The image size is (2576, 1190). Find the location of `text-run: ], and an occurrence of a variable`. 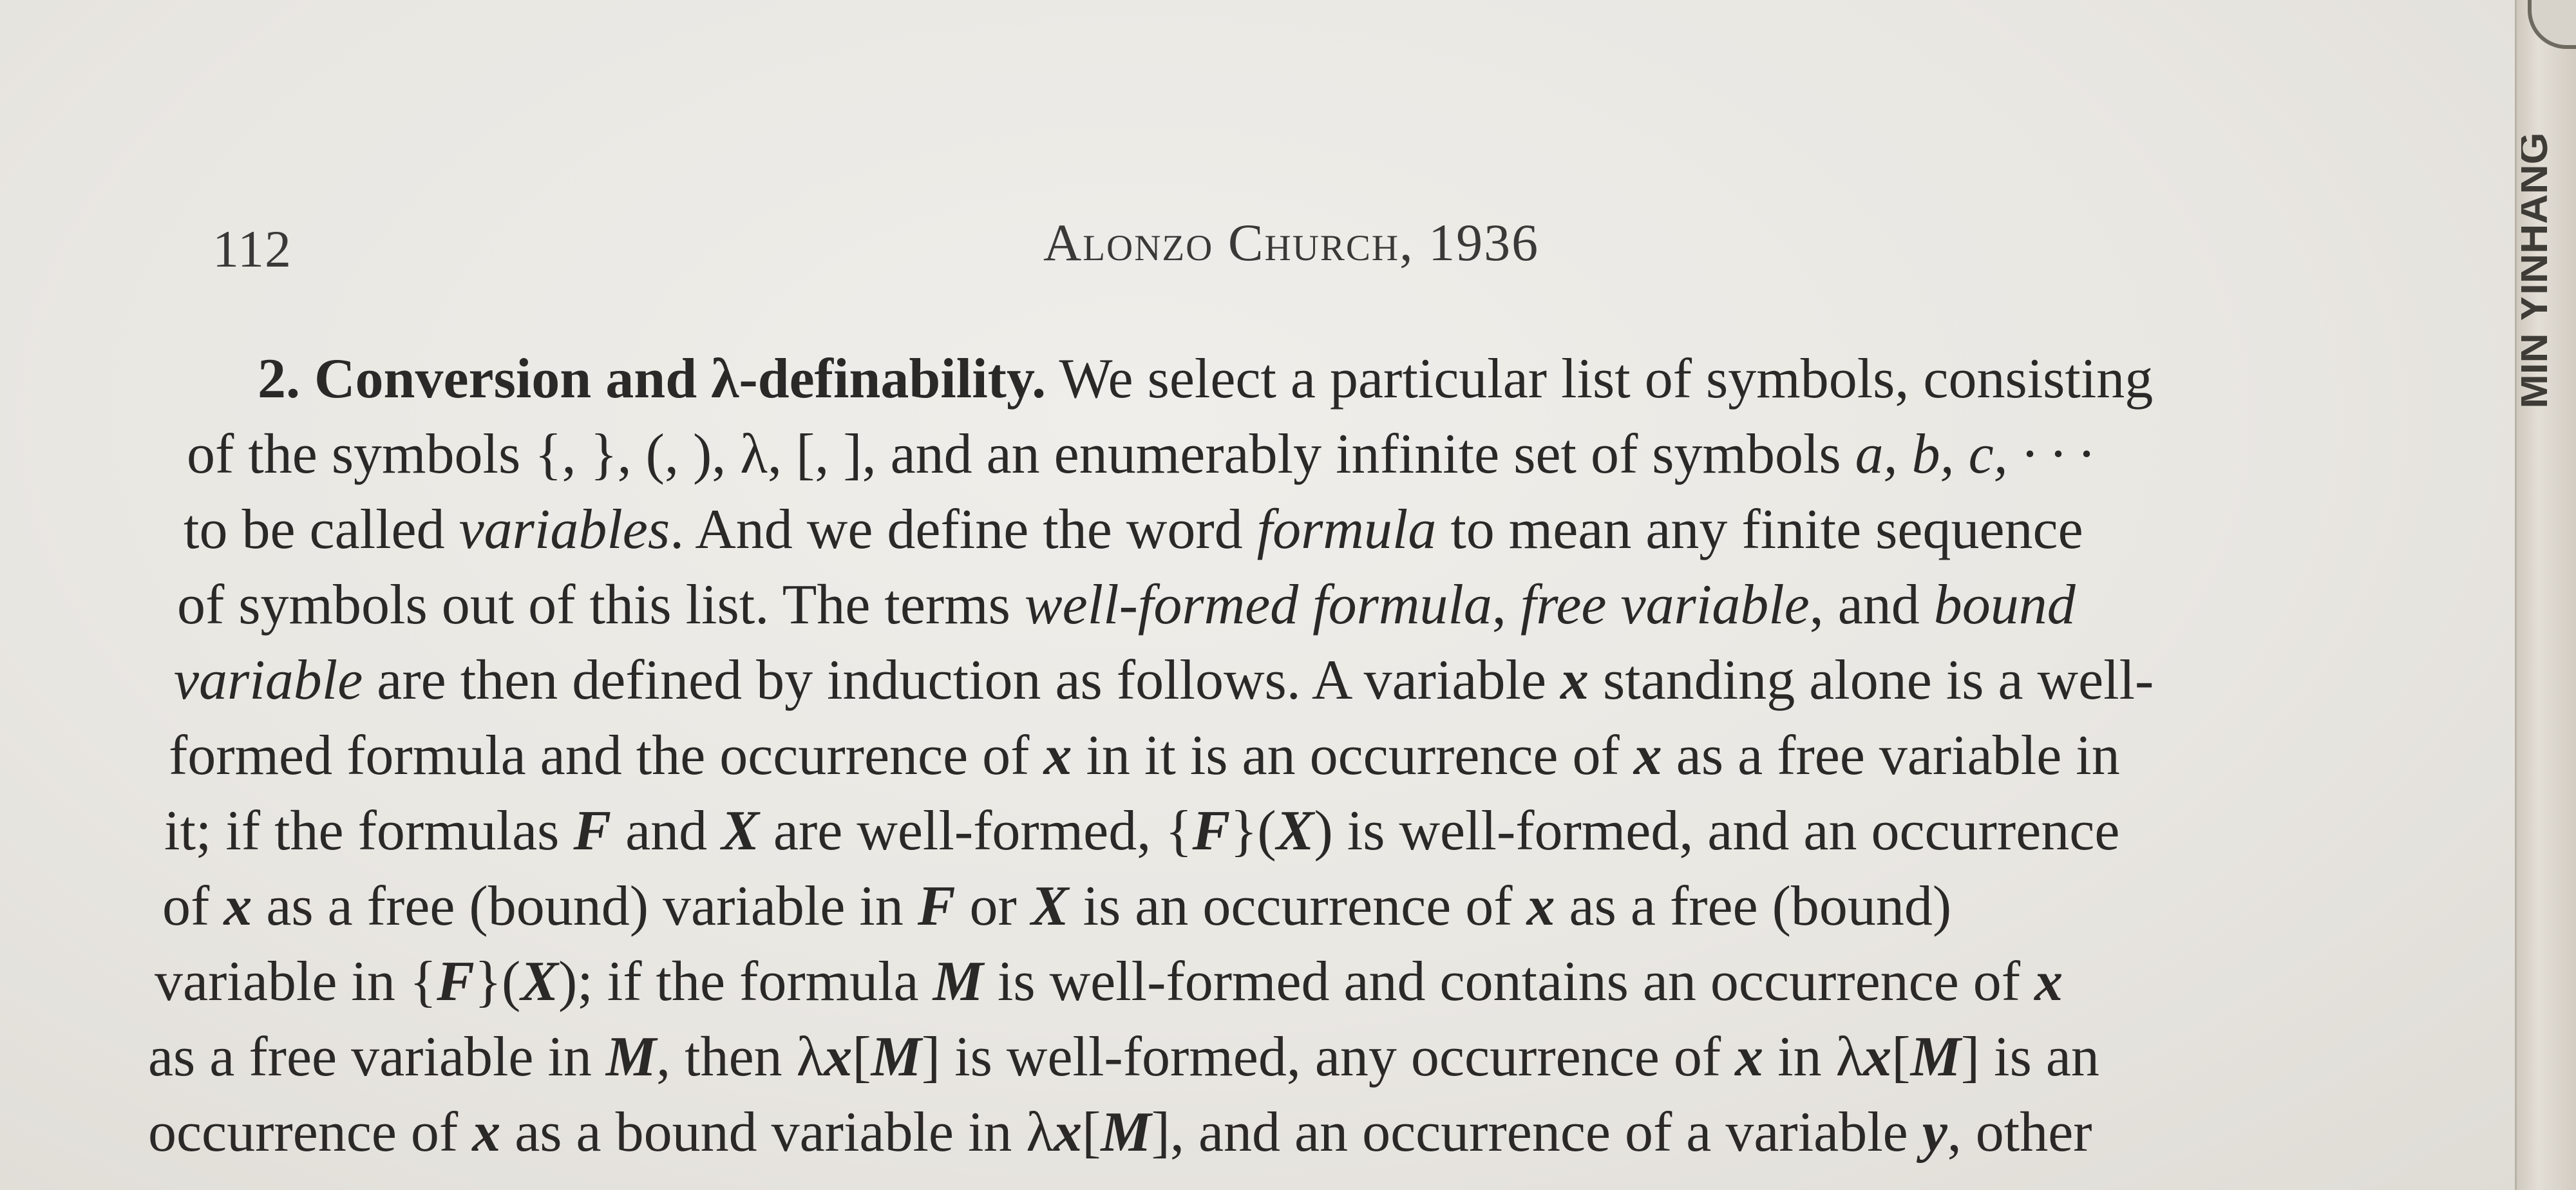

text-run: ], and an occurrence of a variable is located at coordinates (1537, 1132).